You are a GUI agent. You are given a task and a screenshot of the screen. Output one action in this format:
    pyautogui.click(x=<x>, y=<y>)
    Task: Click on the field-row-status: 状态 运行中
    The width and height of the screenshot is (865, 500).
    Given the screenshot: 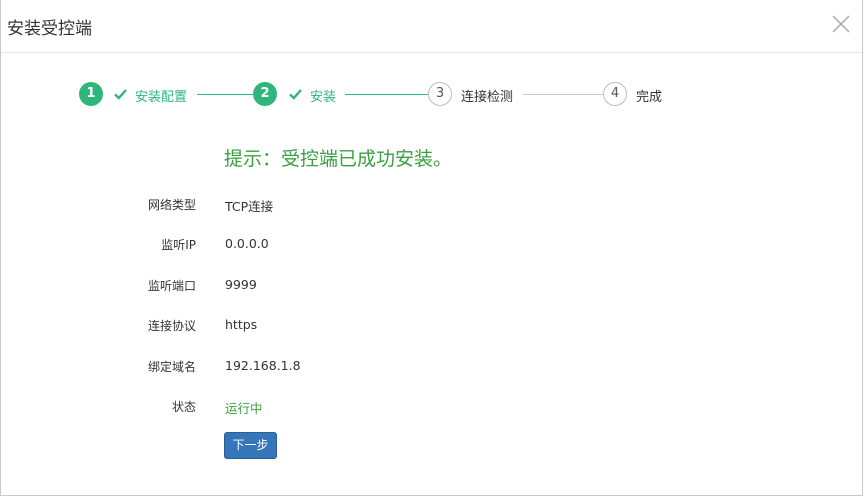 What is the action you would take?
    pyautogui.click(x=301, y=406)
    